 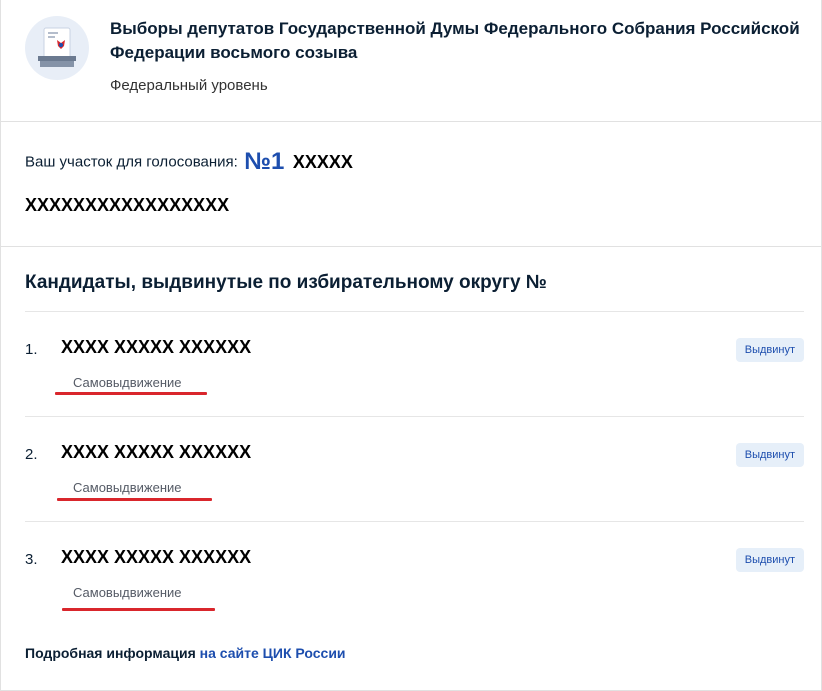 I want to click on election-level: Федеральный уровень, so click(x=189, y=85).